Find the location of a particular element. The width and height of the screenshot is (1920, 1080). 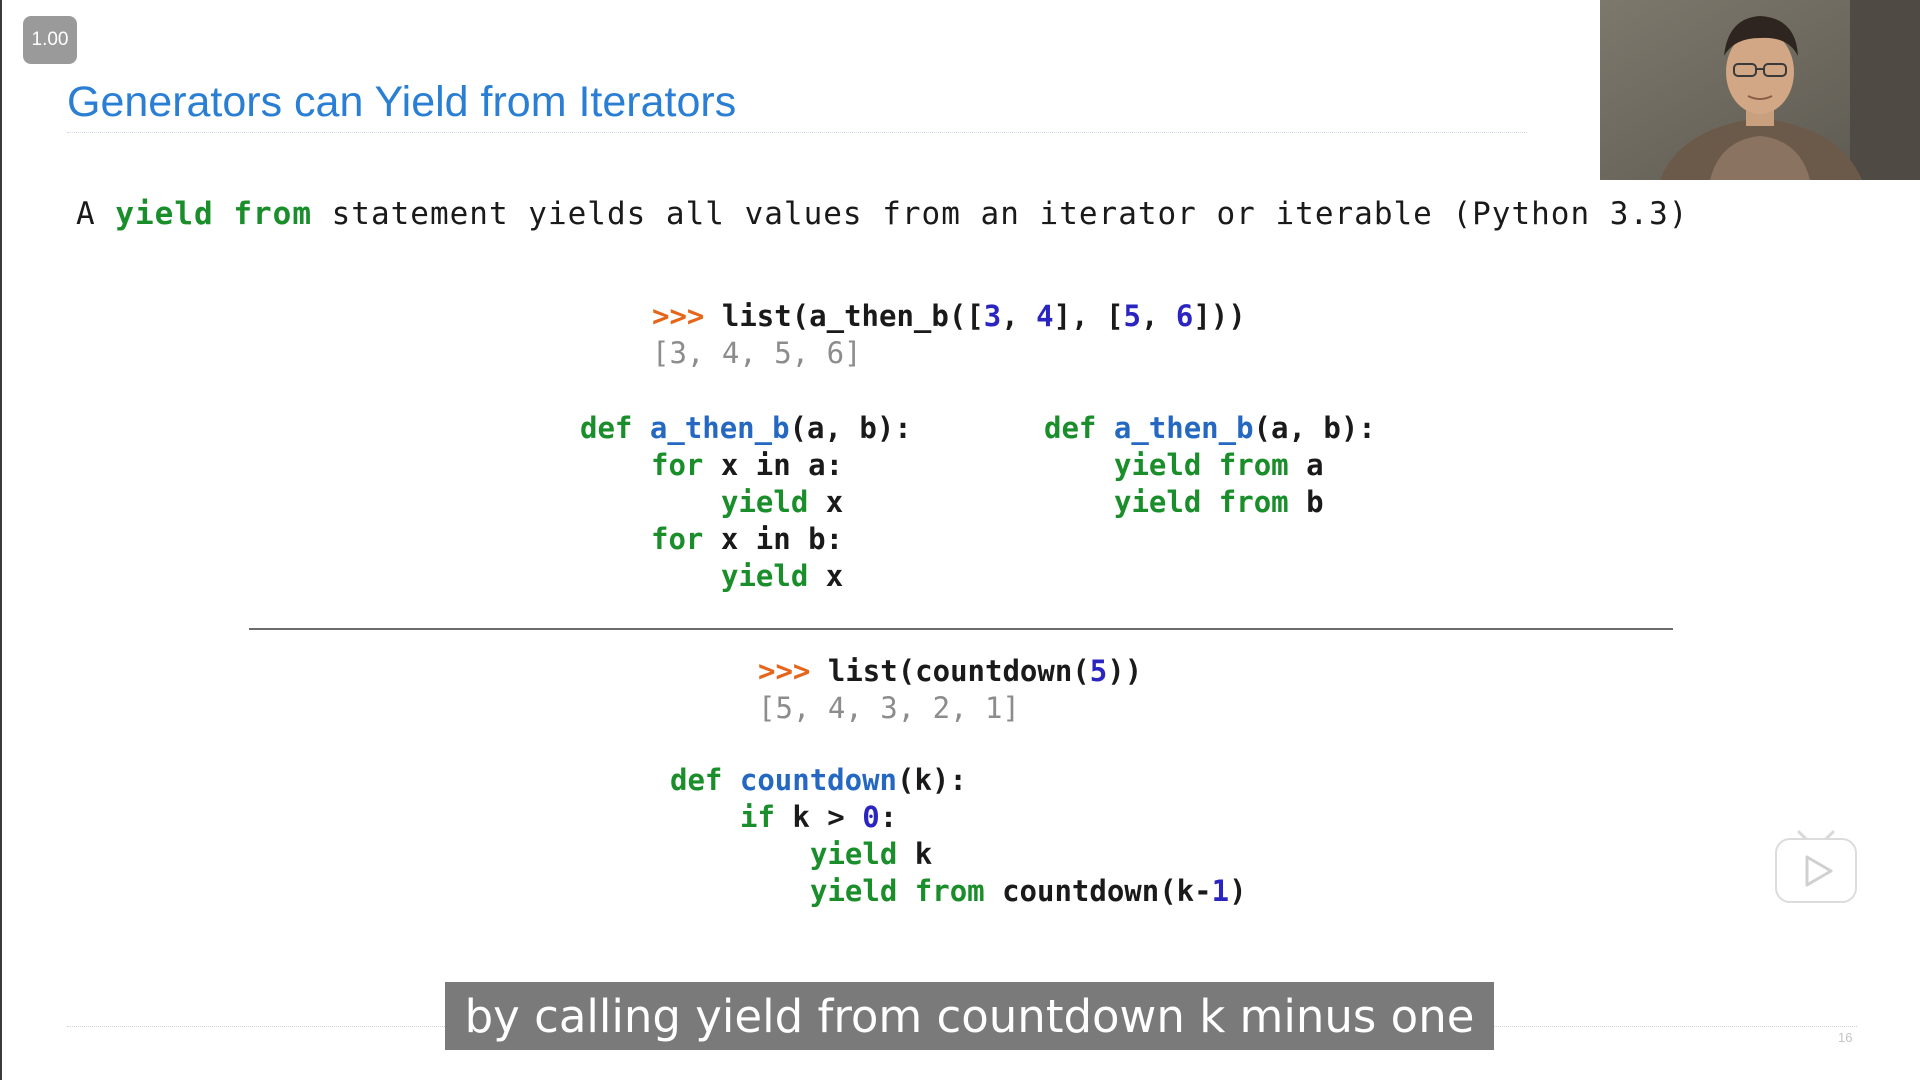

play-button is located at coordinates (1816, 866).